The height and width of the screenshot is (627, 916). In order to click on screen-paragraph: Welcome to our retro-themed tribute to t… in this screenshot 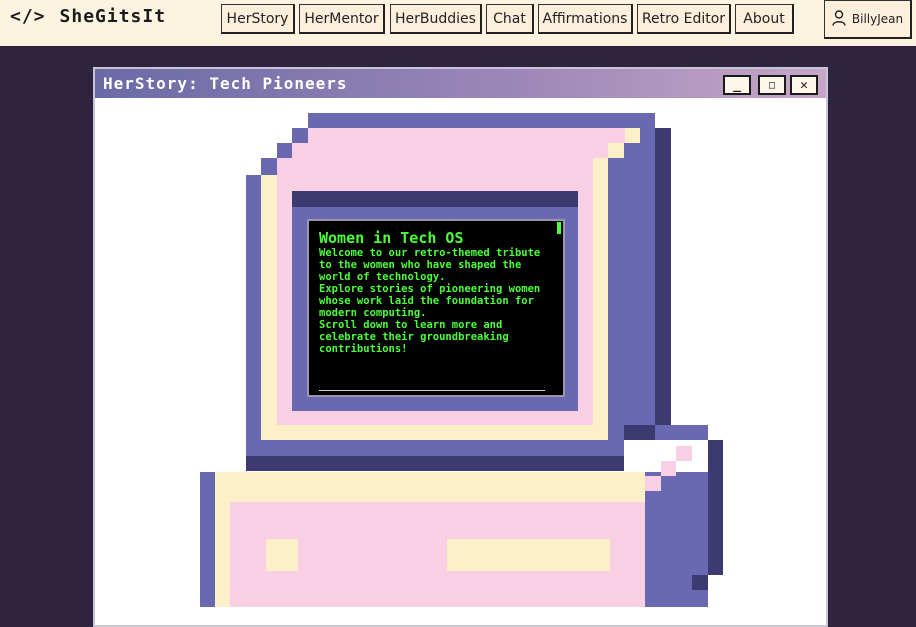, I will do `click(430, 265)`.